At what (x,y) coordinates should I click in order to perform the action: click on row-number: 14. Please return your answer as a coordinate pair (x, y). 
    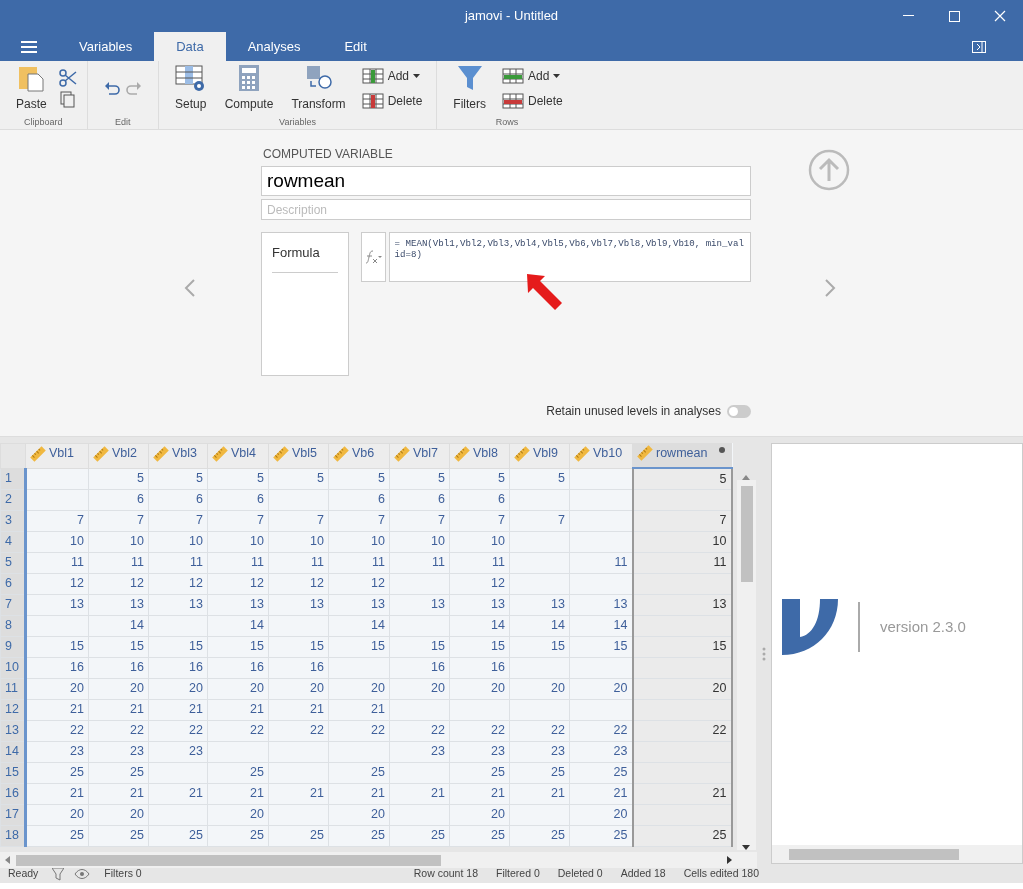
    Looking at the image, I should click on (13, 752).